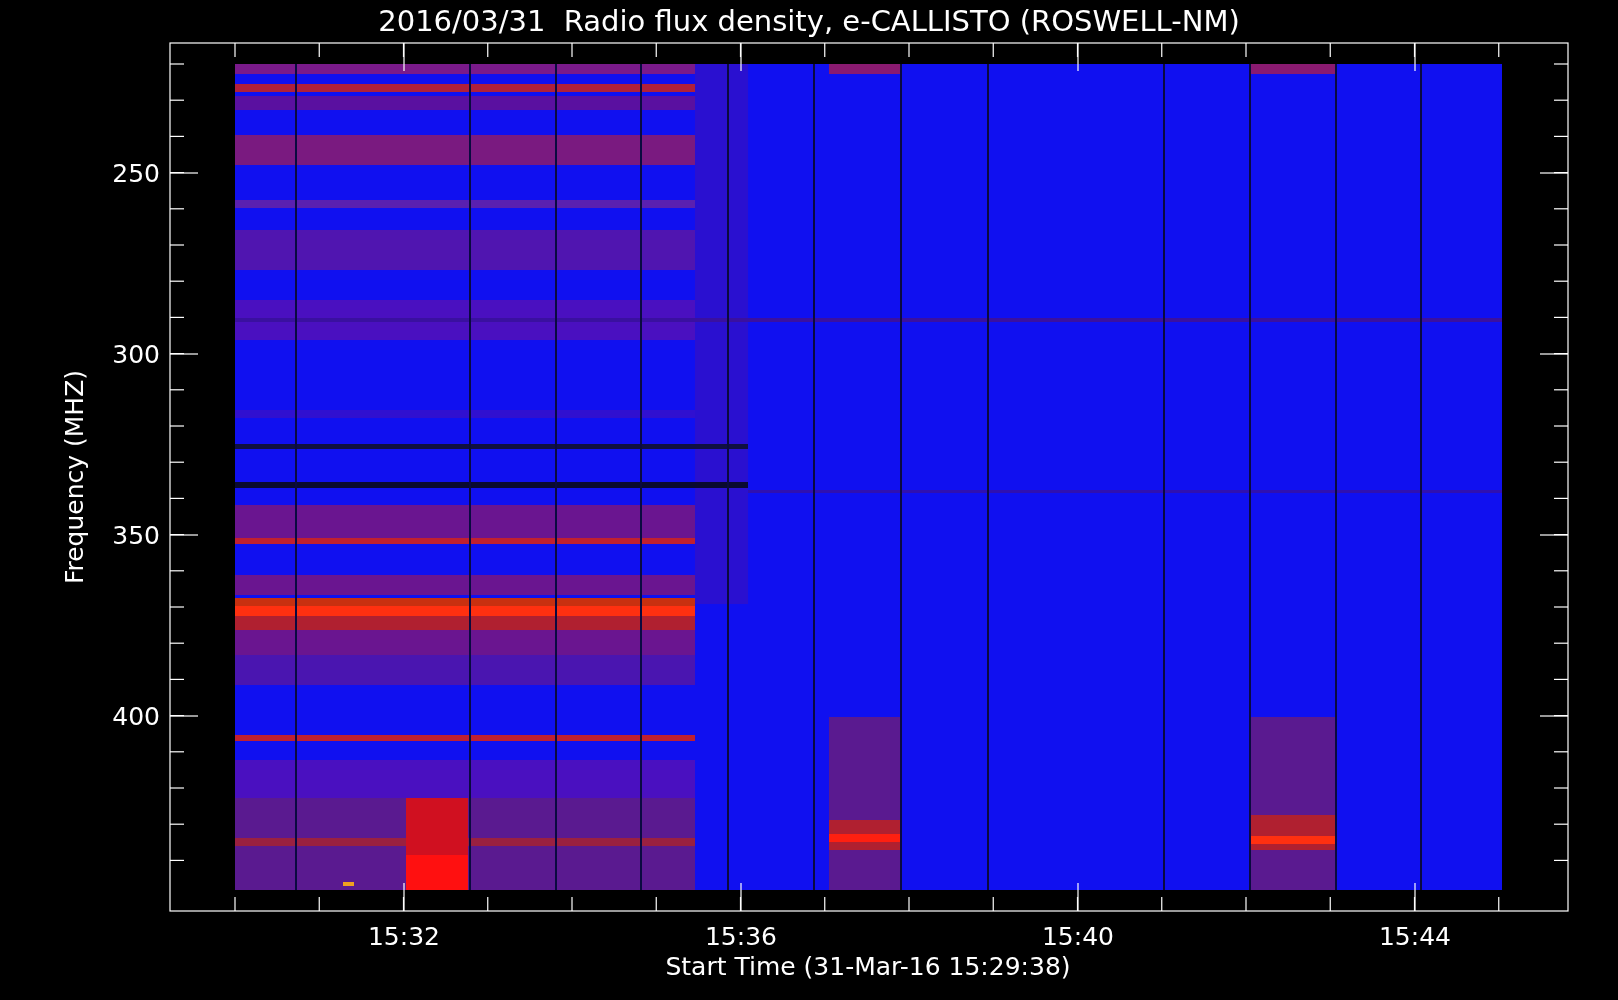 This screenshot has height=1000, width=1618. Describe the element at coordinates (74, 477) in the screenshot. I see `y-axis-label: Frequency (MHZ)` at that location.